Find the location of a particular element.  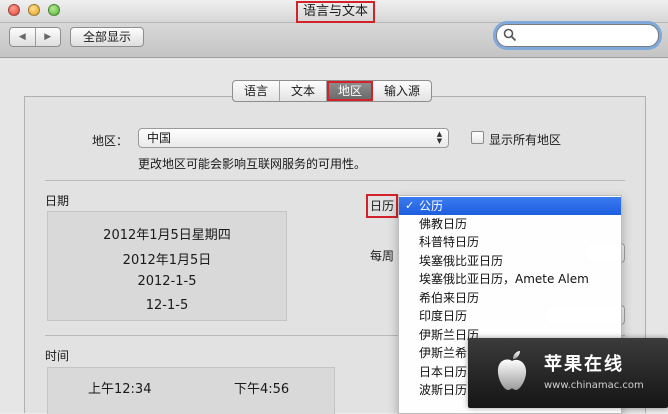

menu-item-coptic: 科普特日历 is located at coordinates (510, 242).